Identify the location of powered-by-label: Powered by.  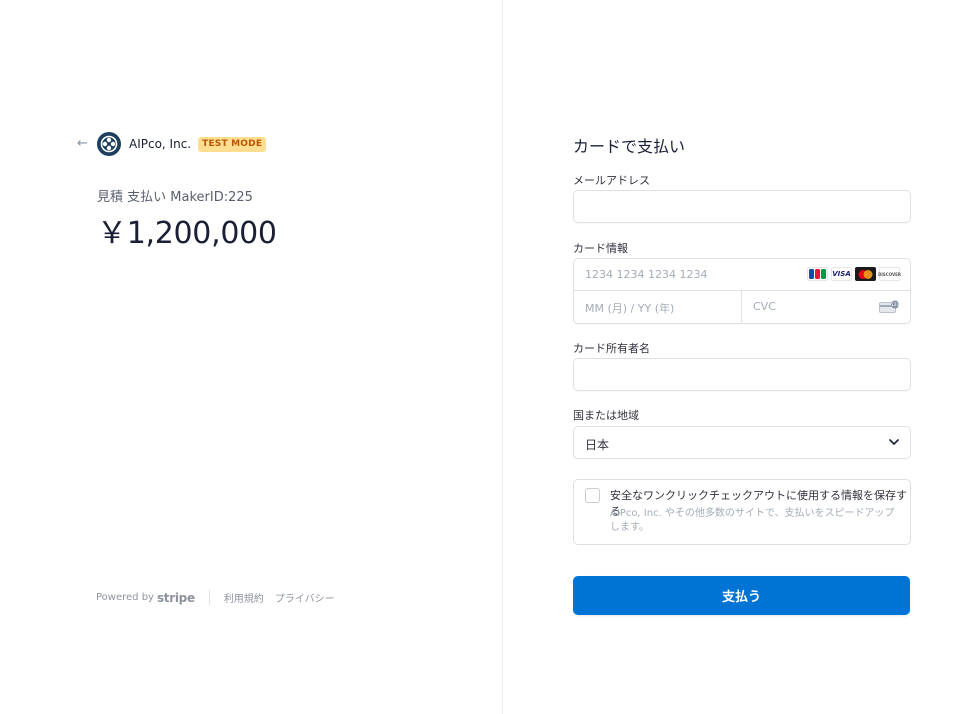
(125, 597).